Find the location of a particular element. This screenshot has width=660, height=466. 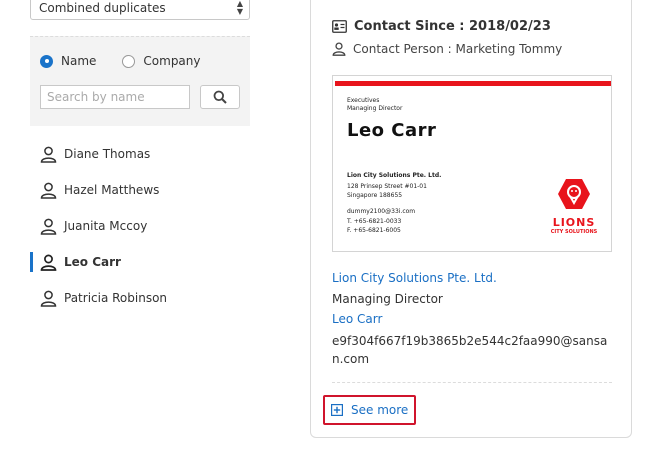

card-address-1: 128 Prinsep Street #01-01 is located at coordinates (387, 186).